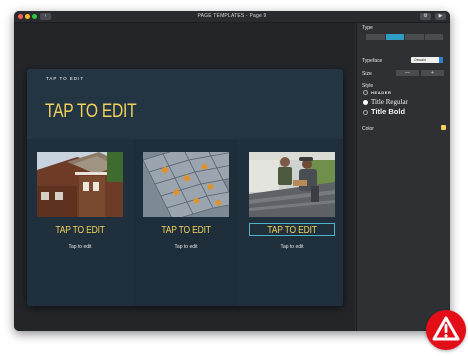 The height and width of the screenshot is (356, 468). I want to click on column-2: TAP TO EDIT Tap to edit, so click(185, 222).